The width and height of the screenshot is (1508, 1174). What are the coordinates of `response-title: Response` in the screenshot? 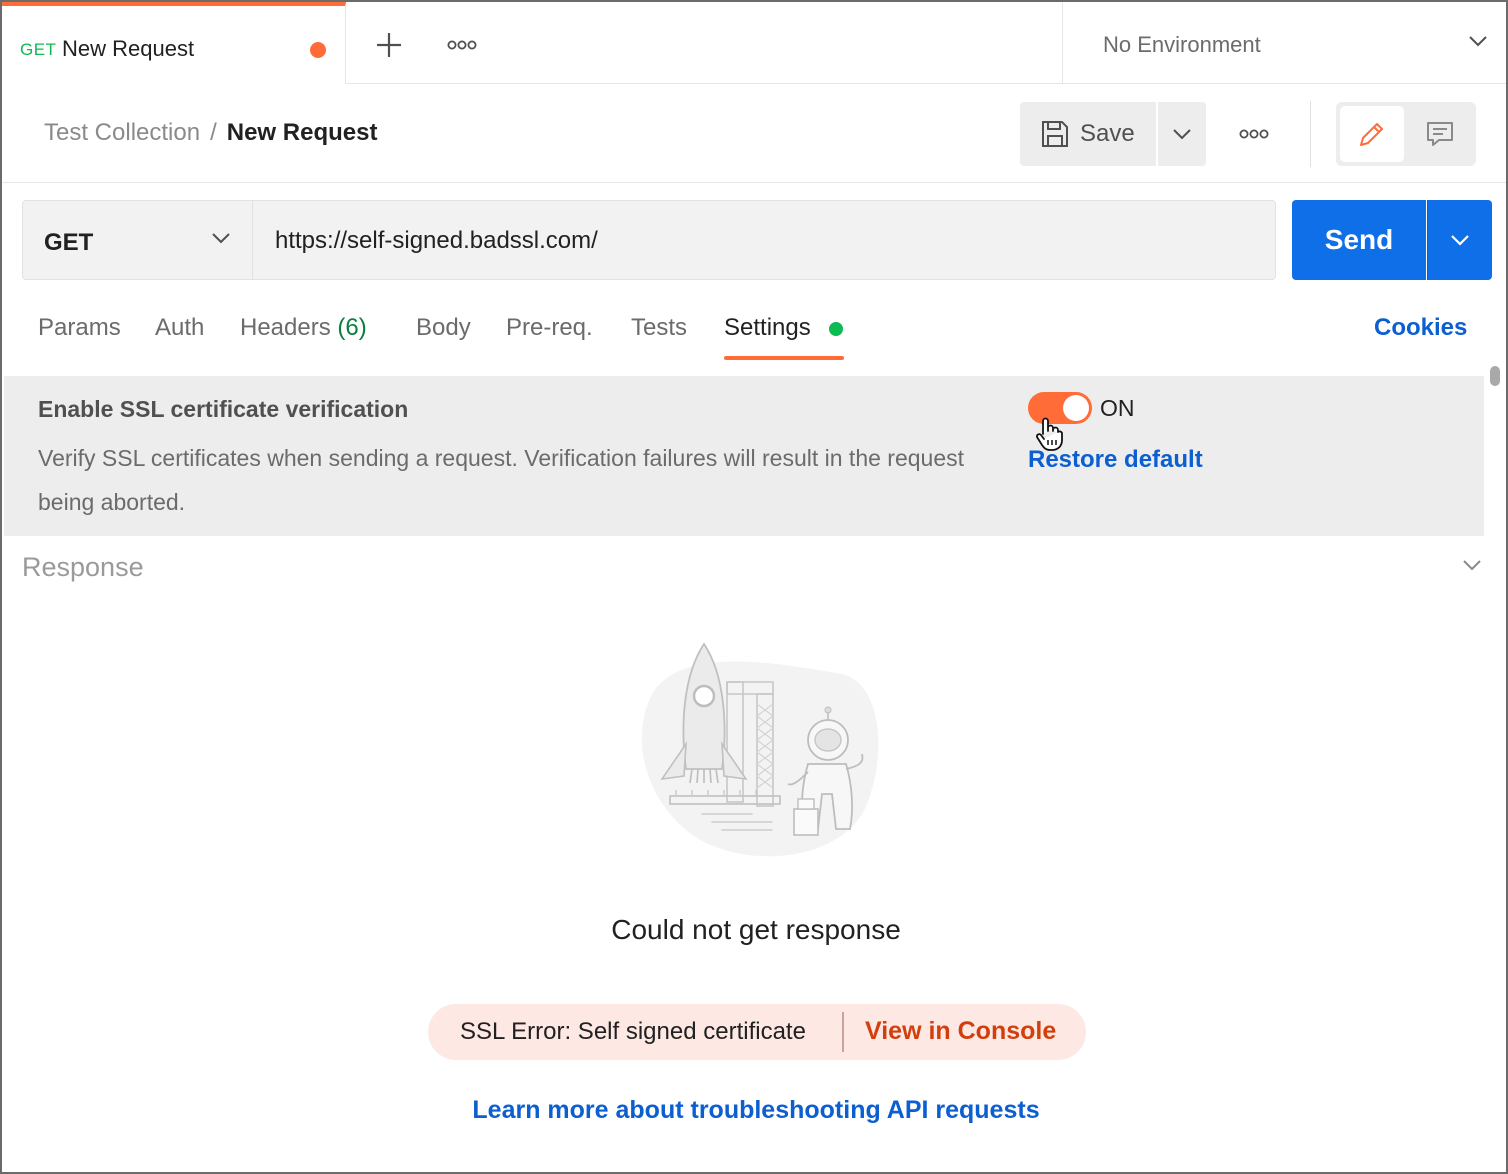 It's located at (83, 567).